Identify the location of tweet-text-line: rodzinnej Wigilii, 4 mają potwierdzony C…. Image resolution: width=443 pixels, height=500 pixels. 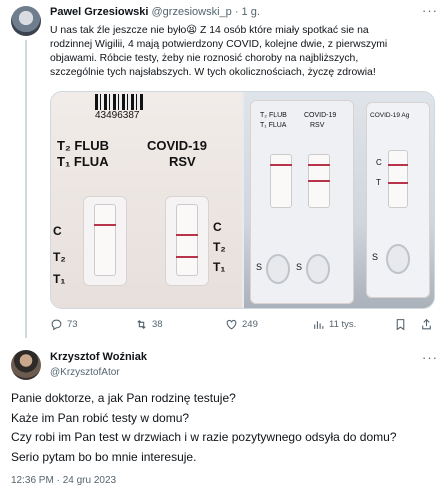
(219, 44).